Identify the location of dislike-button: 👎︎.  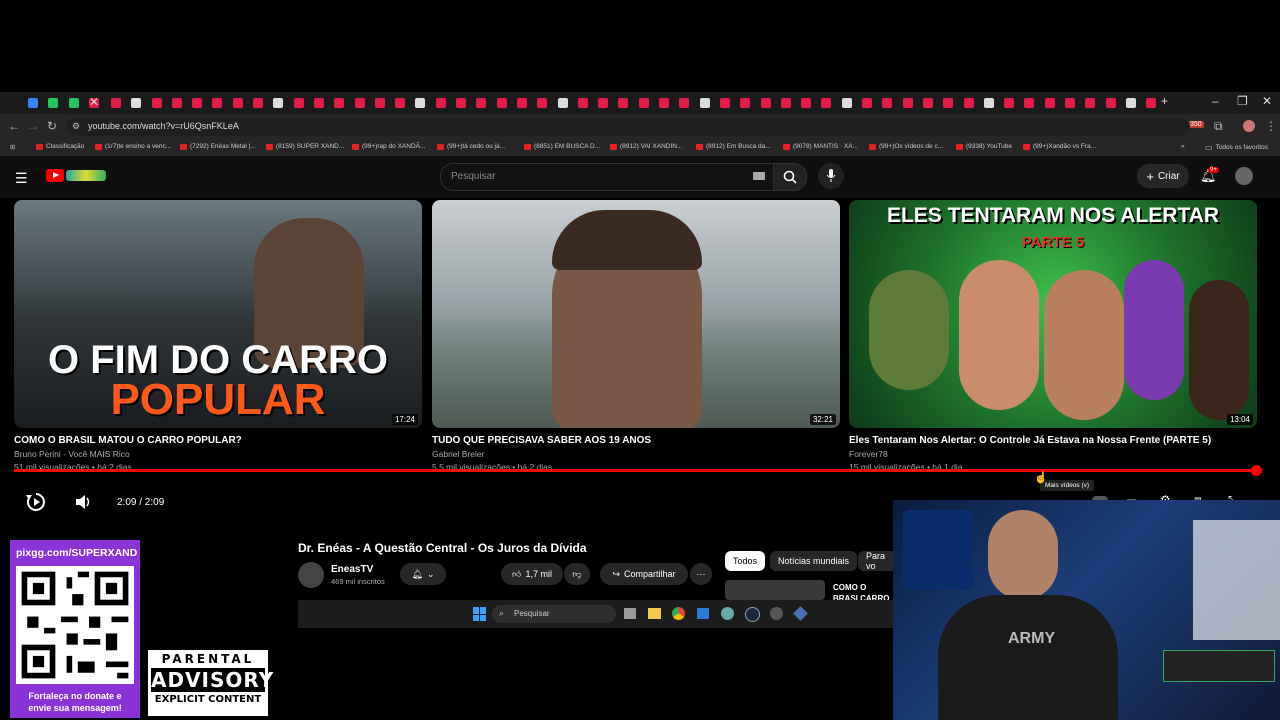
(577, 574).